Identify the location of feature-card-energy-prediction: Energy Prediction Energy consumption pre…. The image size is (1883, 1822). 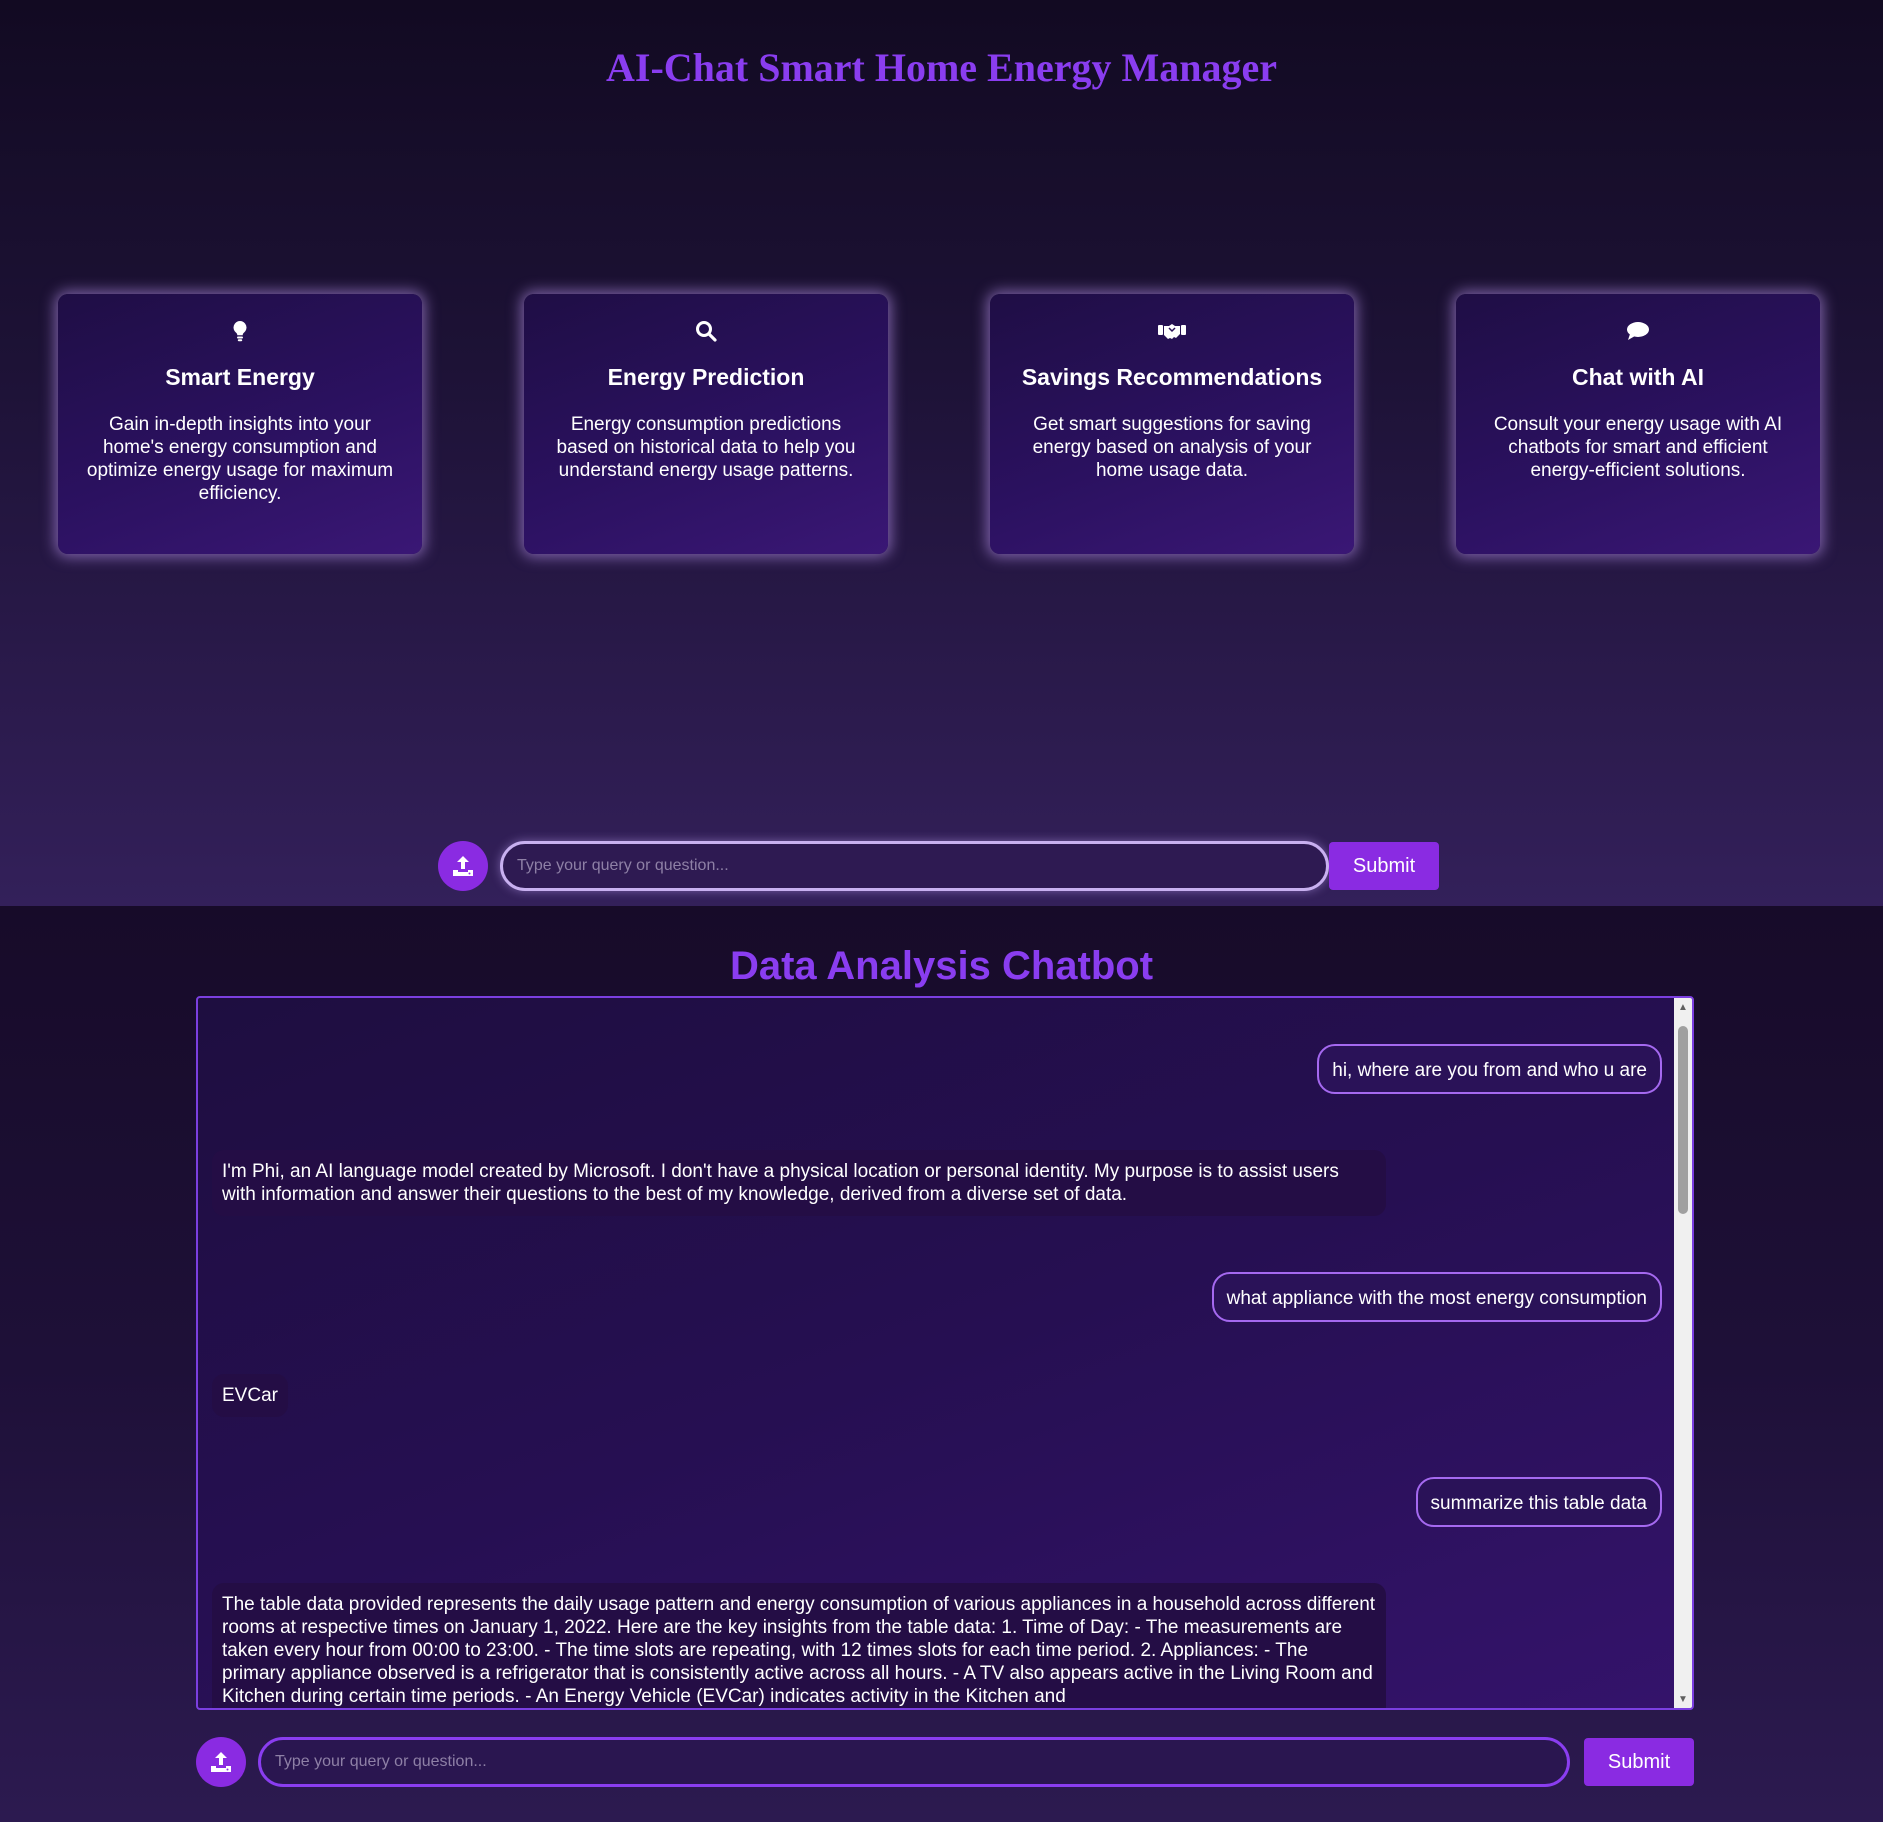
(706, 424).